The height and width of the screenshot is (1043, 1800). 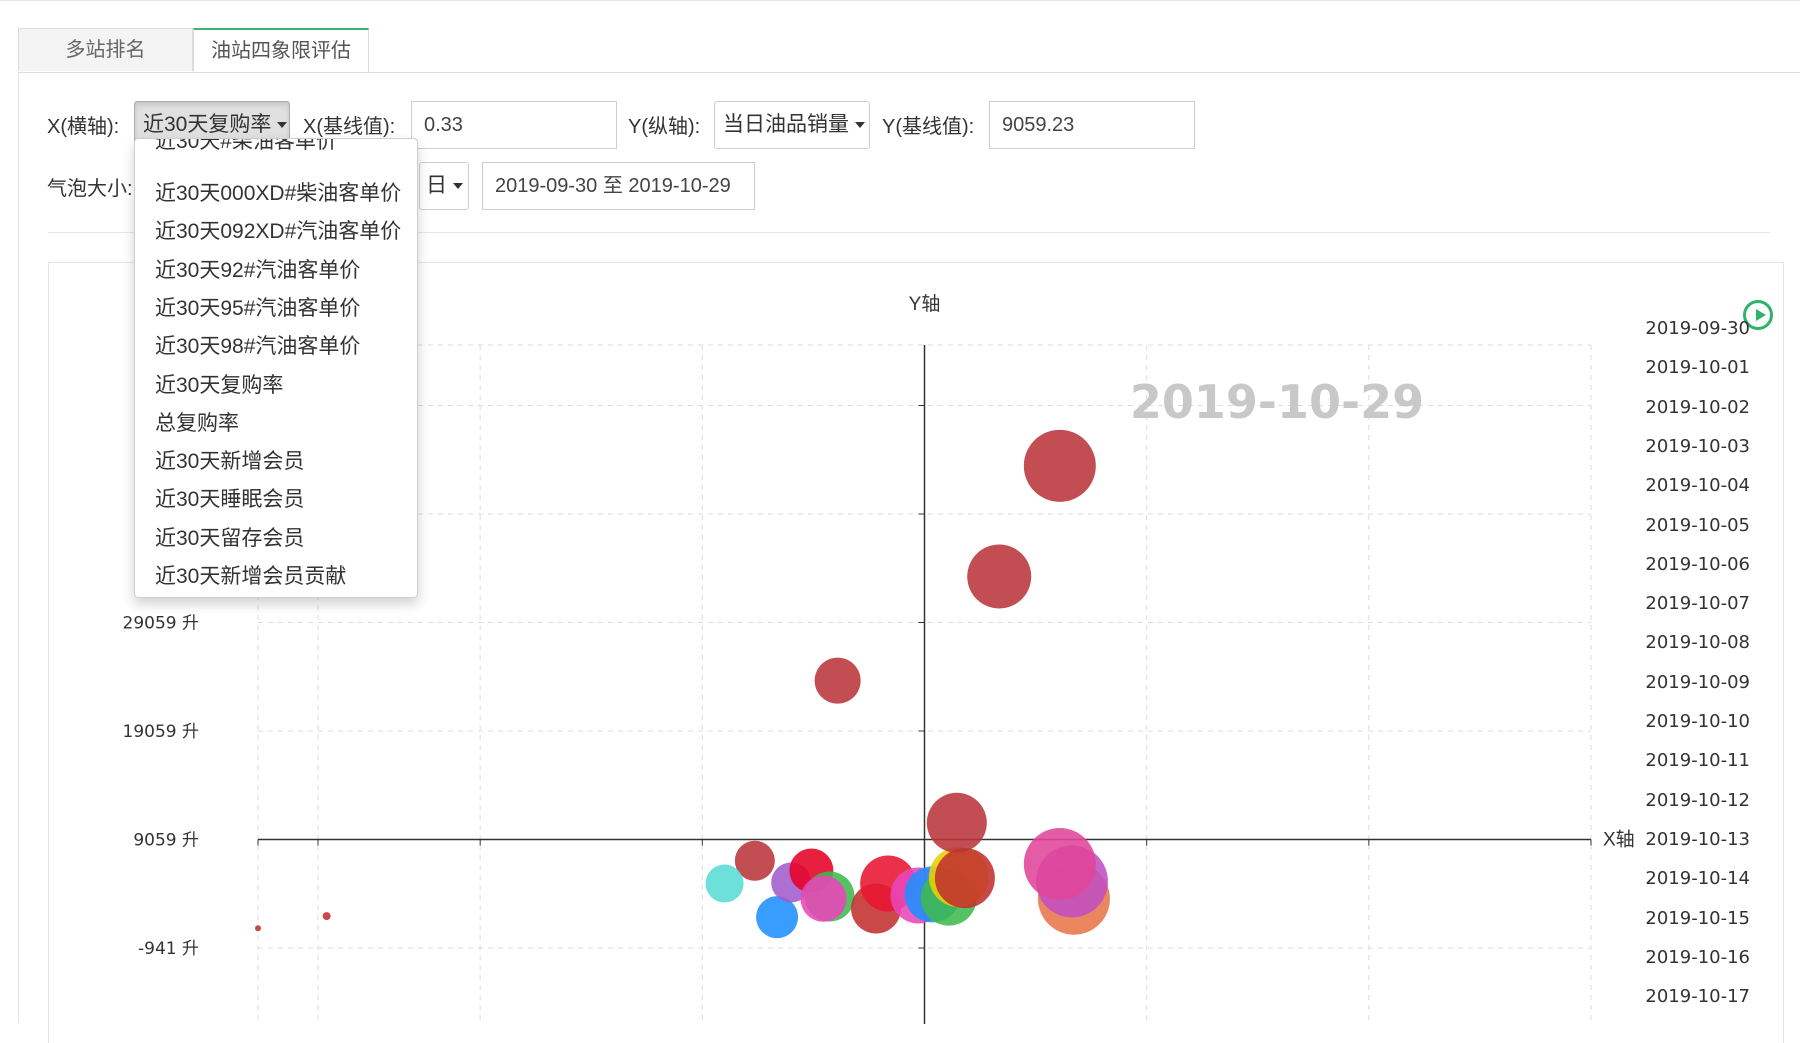 I want to click on menu-item: 总复购率, so click(x=197, y=422).